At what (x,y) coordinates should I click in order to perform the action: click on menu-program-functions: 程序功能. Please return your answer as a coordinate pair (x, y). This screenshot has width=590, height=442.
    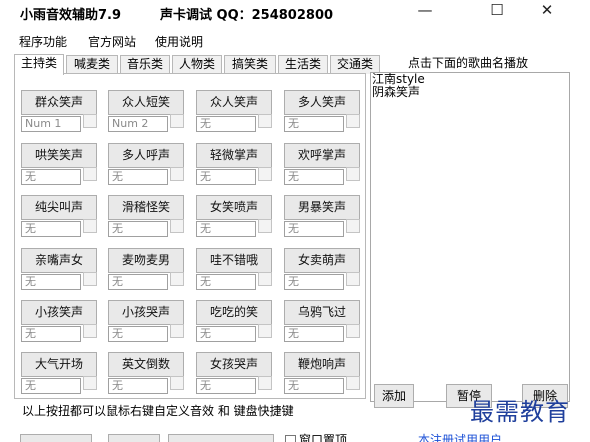
    Looking at the image, I should click on (43, 41).